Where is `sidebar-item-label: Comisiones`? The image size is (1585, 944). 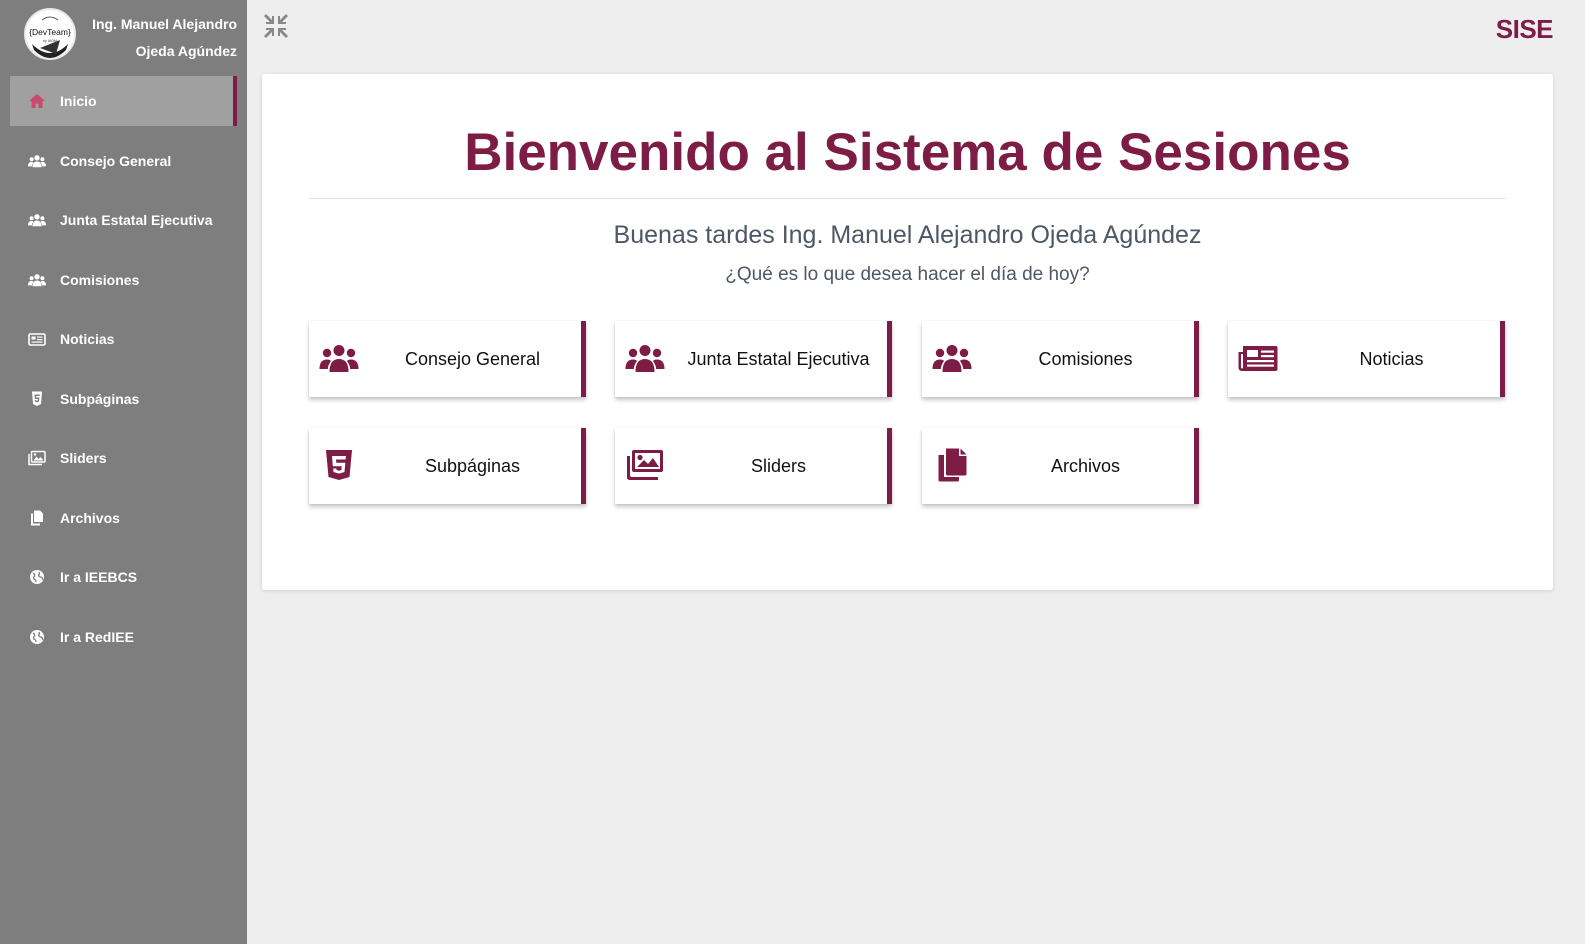
sidebar-item-label: Comisiones is located at coordinates (100, 279).